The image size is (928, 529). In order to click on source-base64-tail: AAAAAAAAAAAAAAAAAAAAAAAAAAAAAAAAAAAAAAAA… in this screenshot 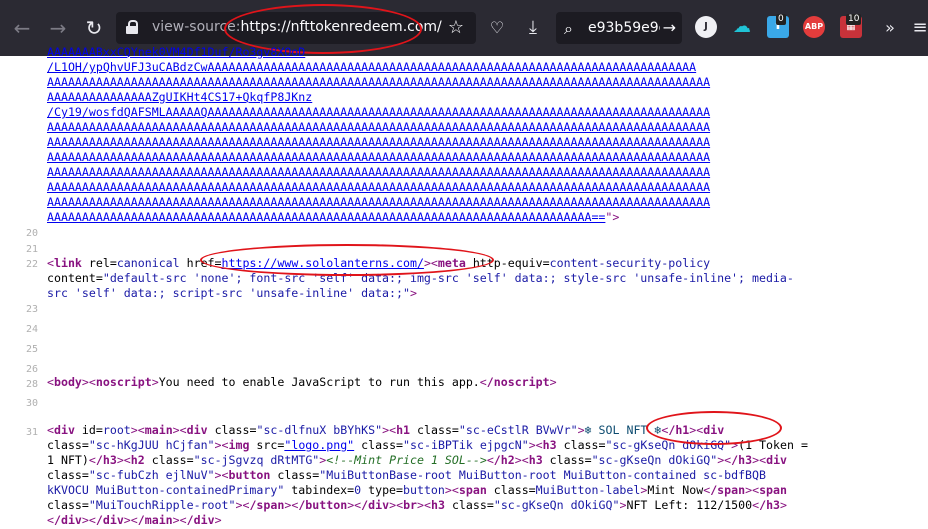, I will do `click(333, 217)`.